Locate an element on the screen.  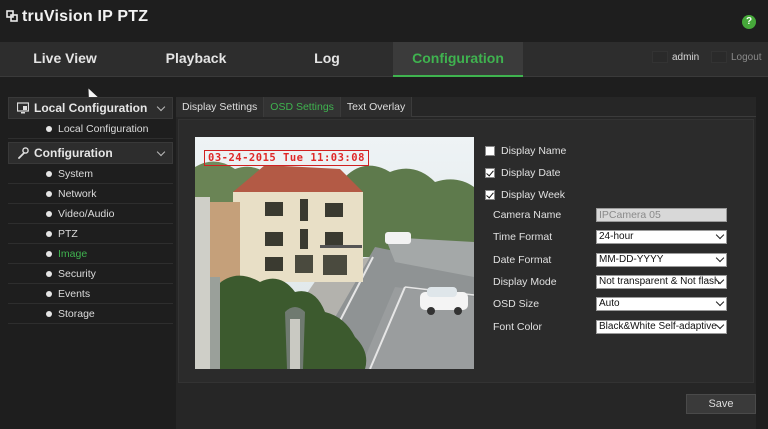
top-bar: truVision IP PTZ ? is located at coordinates (384, 21).